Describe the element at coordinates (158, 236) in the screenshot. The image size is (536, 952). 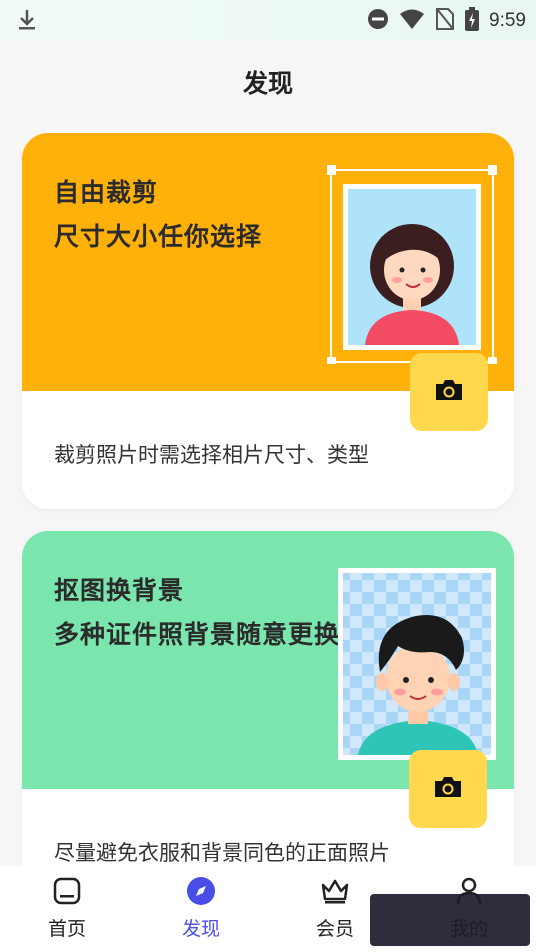
I see `card-subtitle: 尺寸大小任你选择` at that location.